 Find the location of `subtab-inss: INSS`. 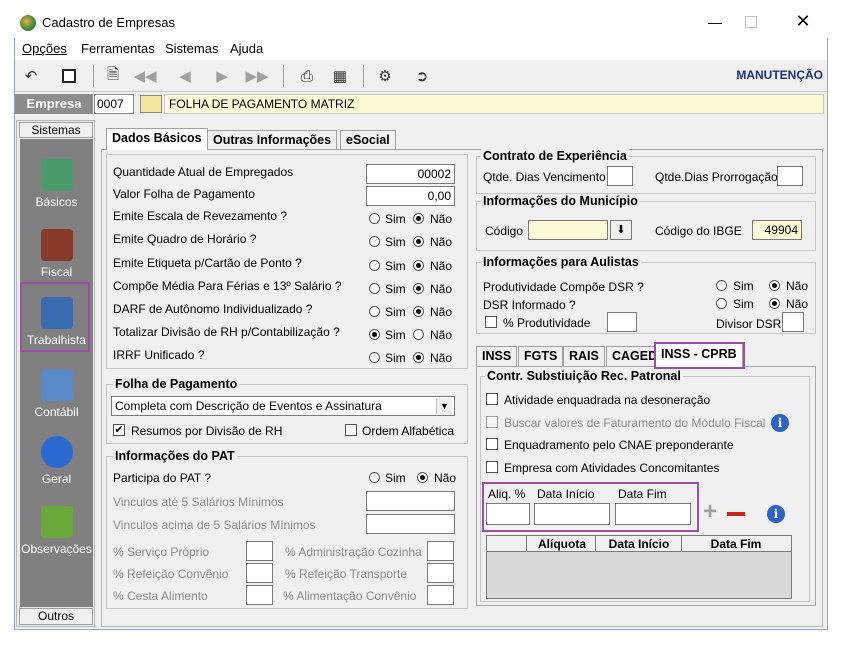

subtab-inss: INSS is located at coordinates (497, 356).